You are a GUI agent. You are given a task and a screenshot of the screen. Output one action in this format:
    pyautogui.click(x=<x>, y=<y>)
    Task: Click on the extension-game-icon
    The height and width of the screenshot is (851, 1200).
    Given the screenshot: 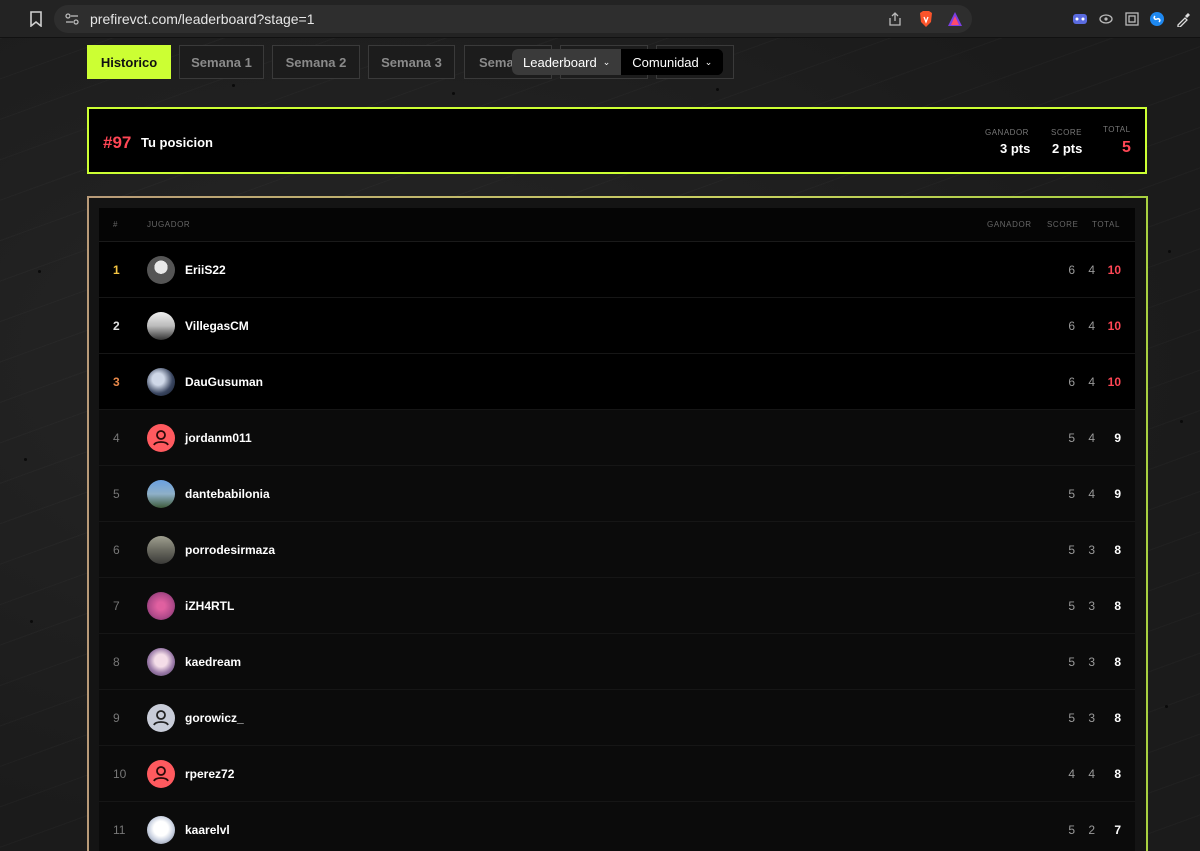 What is the action you would take?
    pyautogui.click(x=1080, y=21)
    